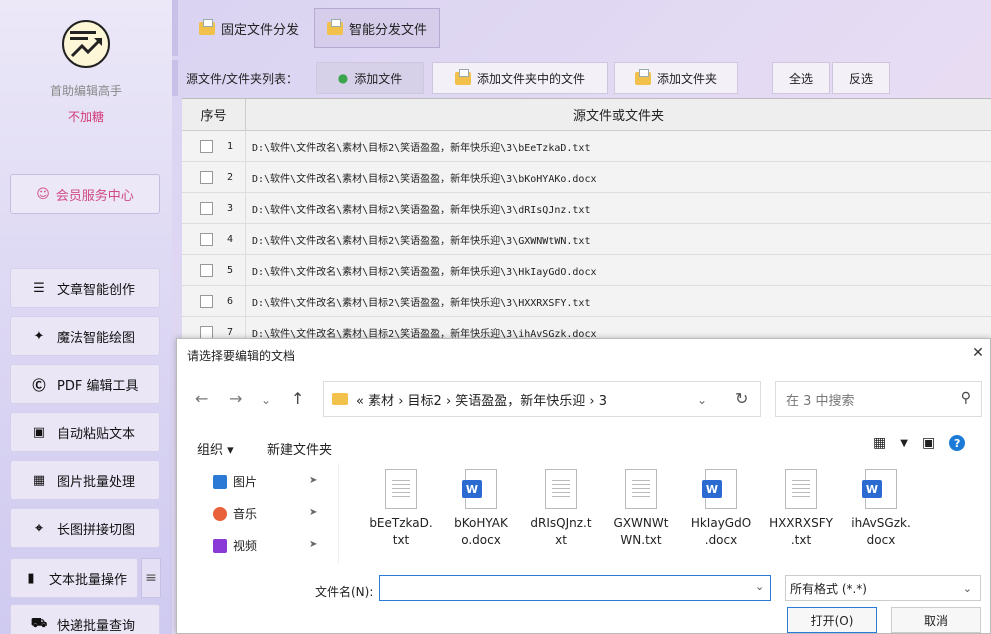  What do you see at coordinates (481, 531) in the screenshot?
I see `file-name: bKoHYAK o.docx` at bounding box center [481, 531].